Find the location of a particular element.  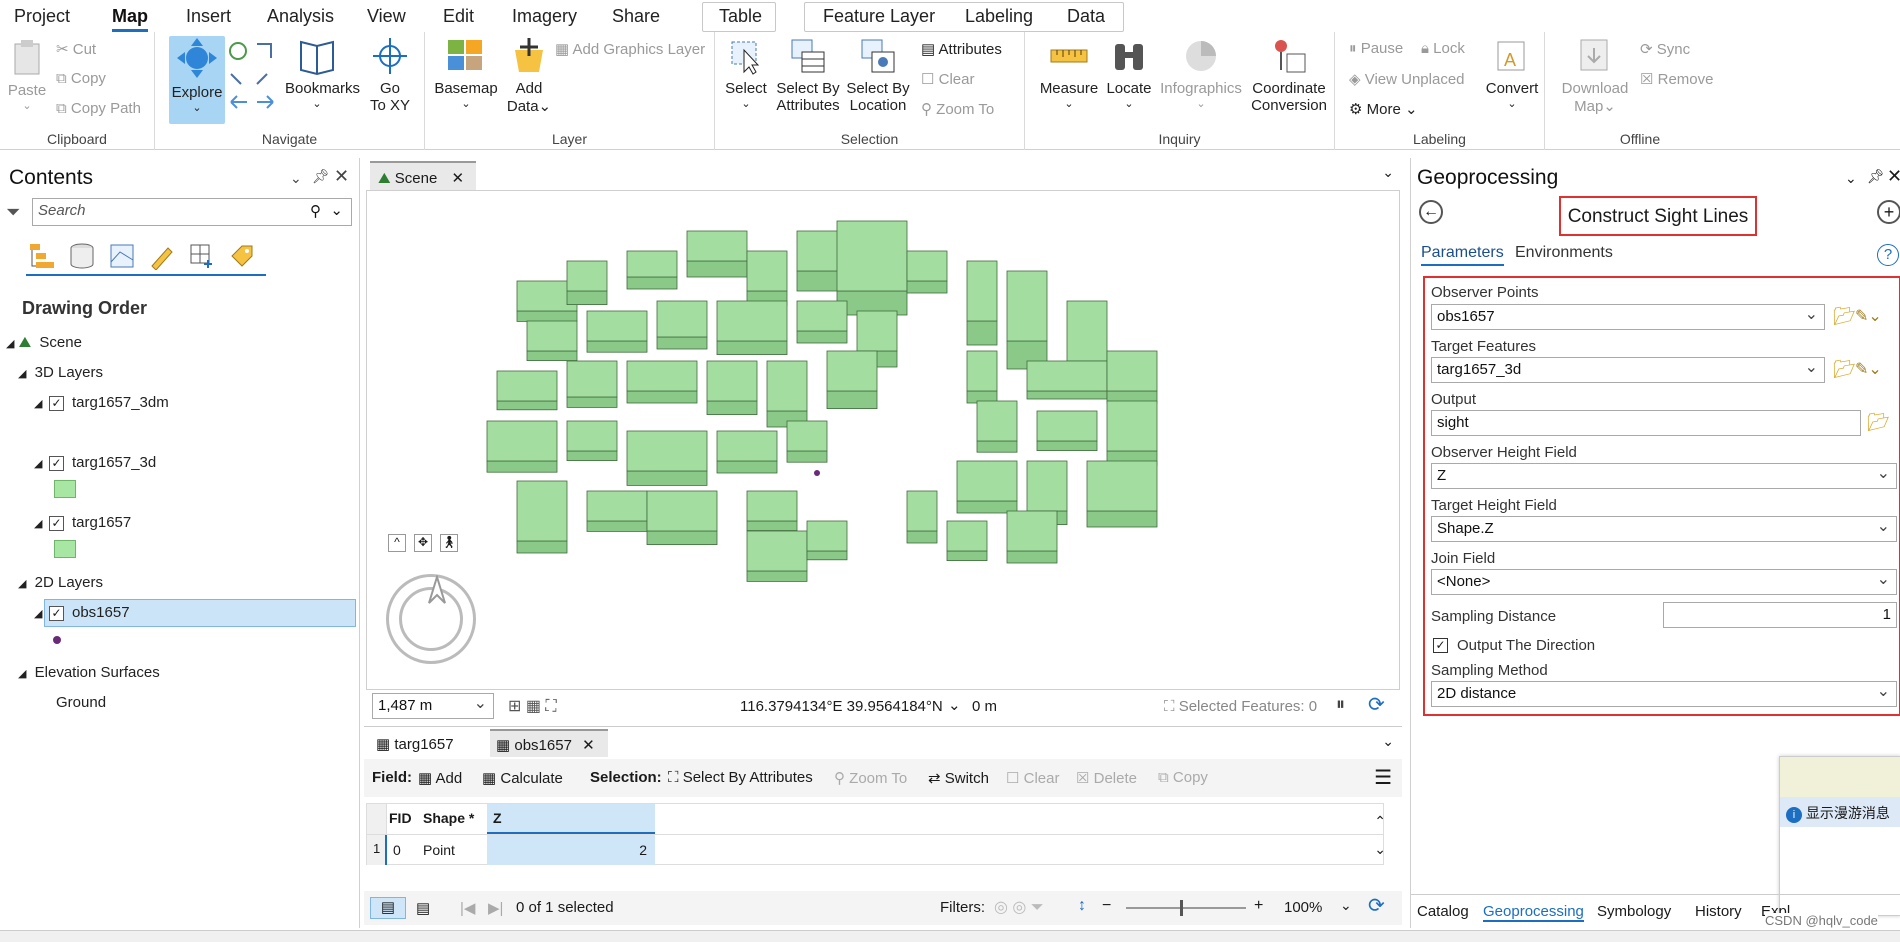

pin-icon: 📌︎ is located at coordinates (1876, 176).